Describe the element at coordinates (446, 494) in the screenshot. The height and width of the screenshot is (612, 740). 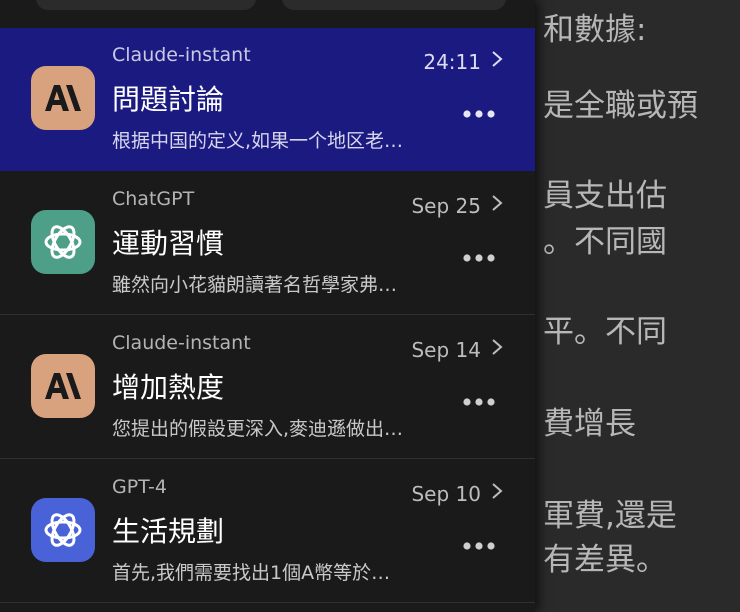
I see `conversation-date: Sep 10` at that location.